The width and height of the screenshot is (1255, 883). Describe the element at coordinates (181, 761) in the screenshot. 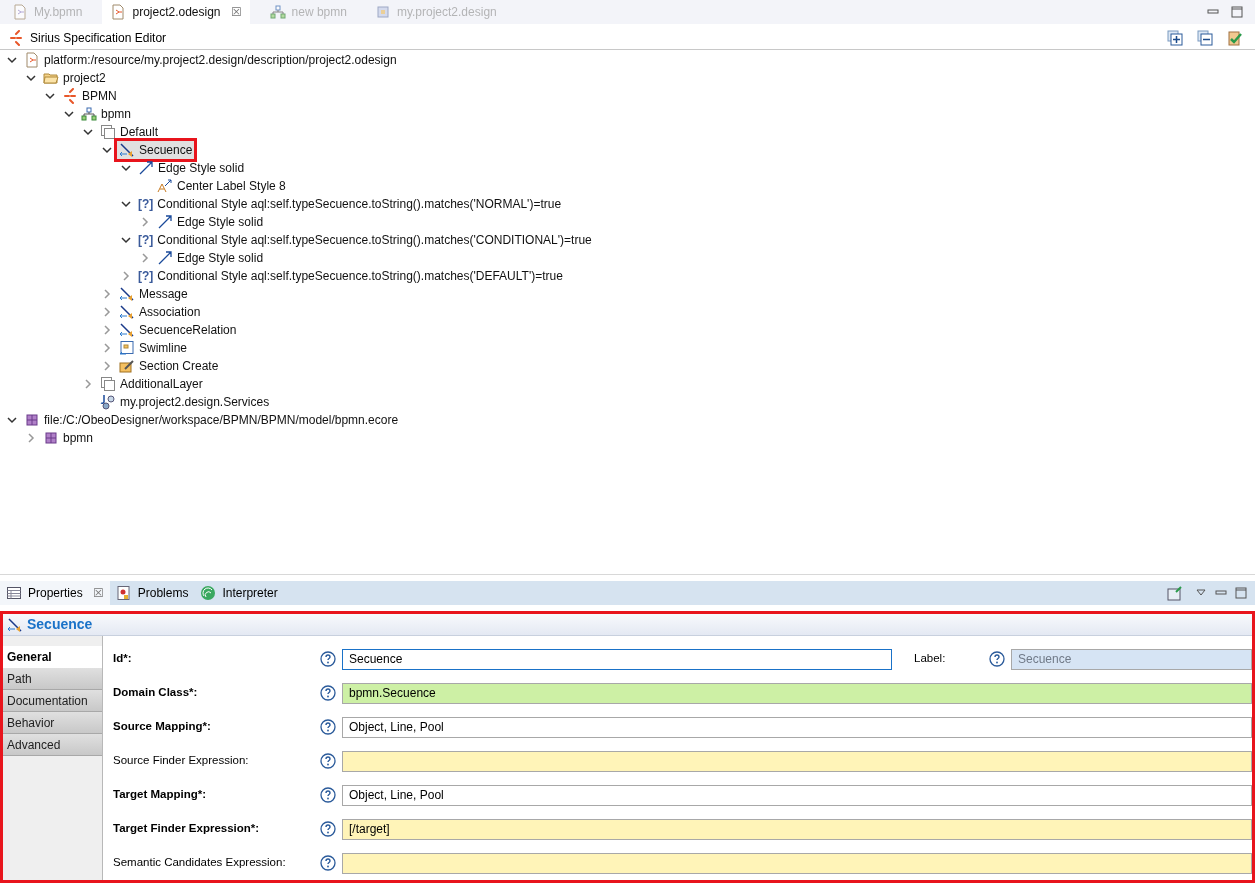

I see `field-label: Source Finder Expression:` at that location.